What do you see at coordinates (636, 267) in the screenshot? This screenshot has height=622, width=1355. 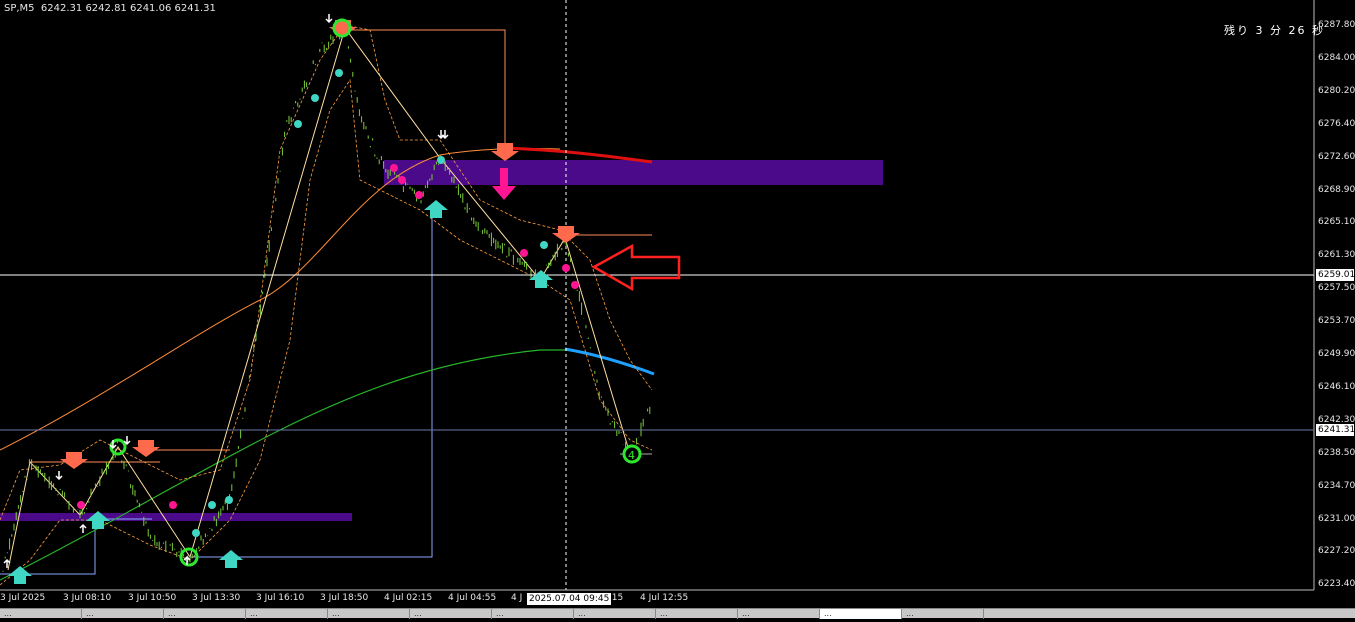 I see `outline-left-arrow-icon` at bounding box center [636, 267].